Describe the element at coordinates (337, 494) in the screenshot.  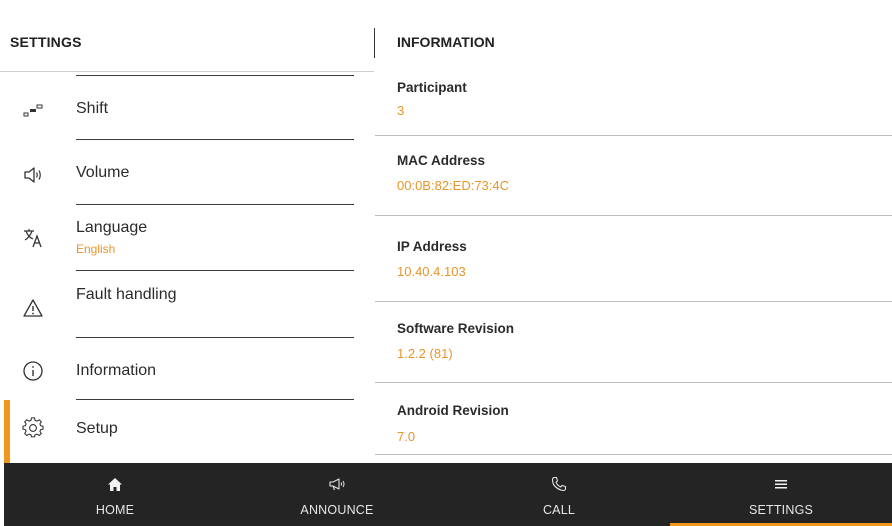
I see `nav-announce: ANNOUNCE` at that location.